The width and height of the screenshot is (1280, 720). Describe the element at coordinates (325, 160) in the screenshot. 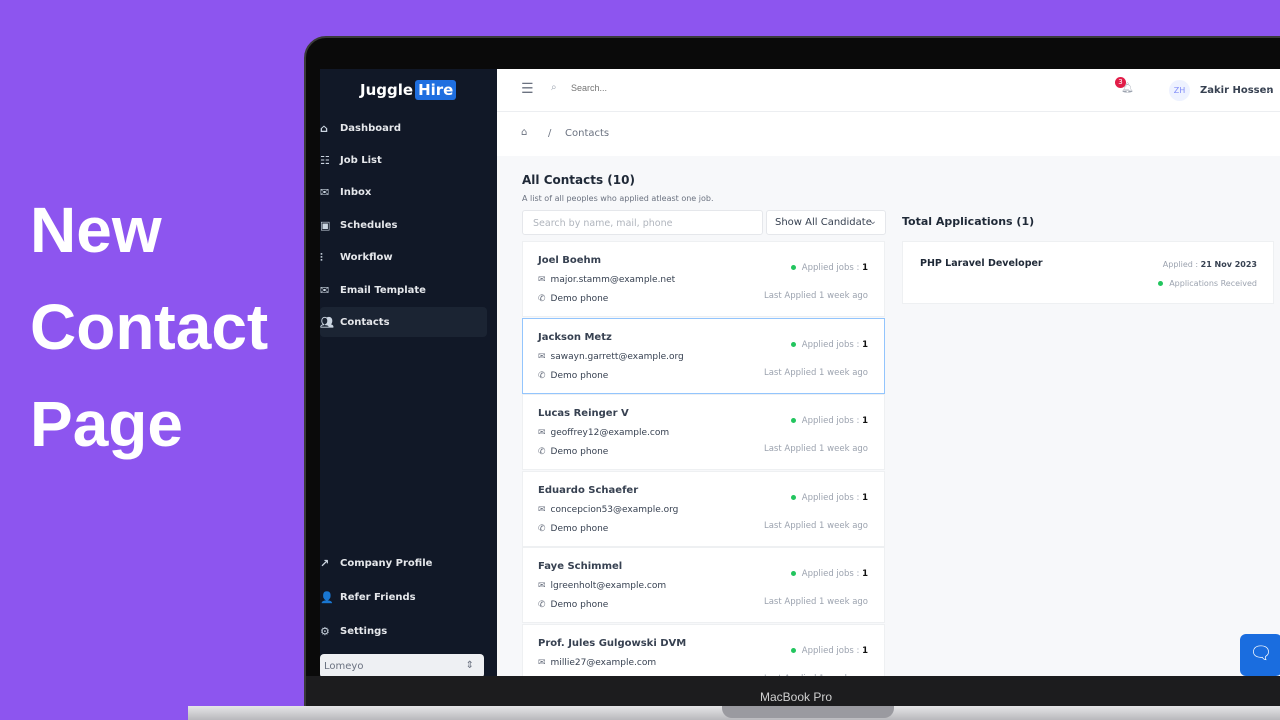

I see `users-icon: ☷` at that location.